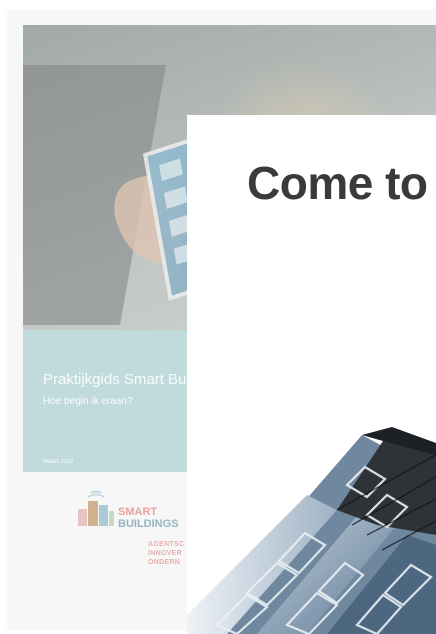  What do you see at coordinates (148, 524) in the screenshot?
I see `logo-line-buildings: BUILDINGS` at bounding box center [148, 524].